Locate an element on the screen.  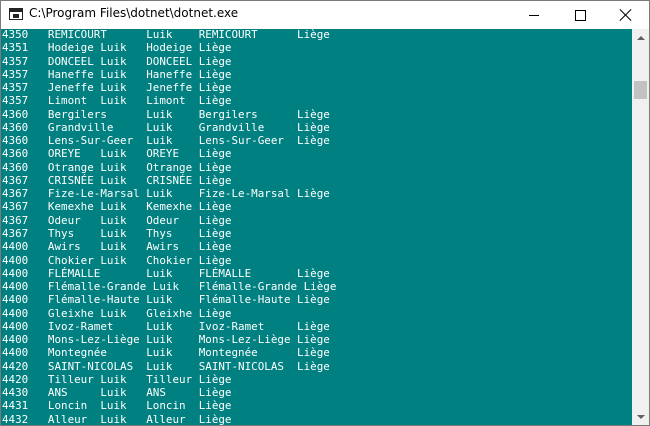
maximize-button is located at coordinates (580, 15).